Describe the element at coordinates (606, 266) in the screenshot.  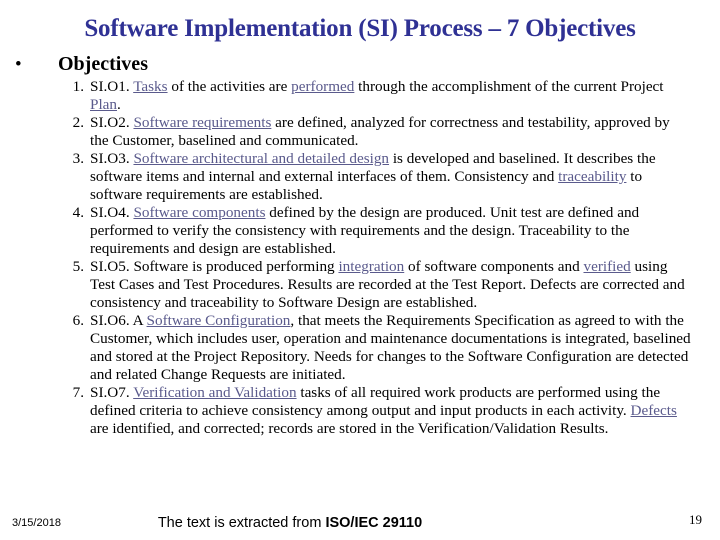
I see `objective-link: verified` at that location.